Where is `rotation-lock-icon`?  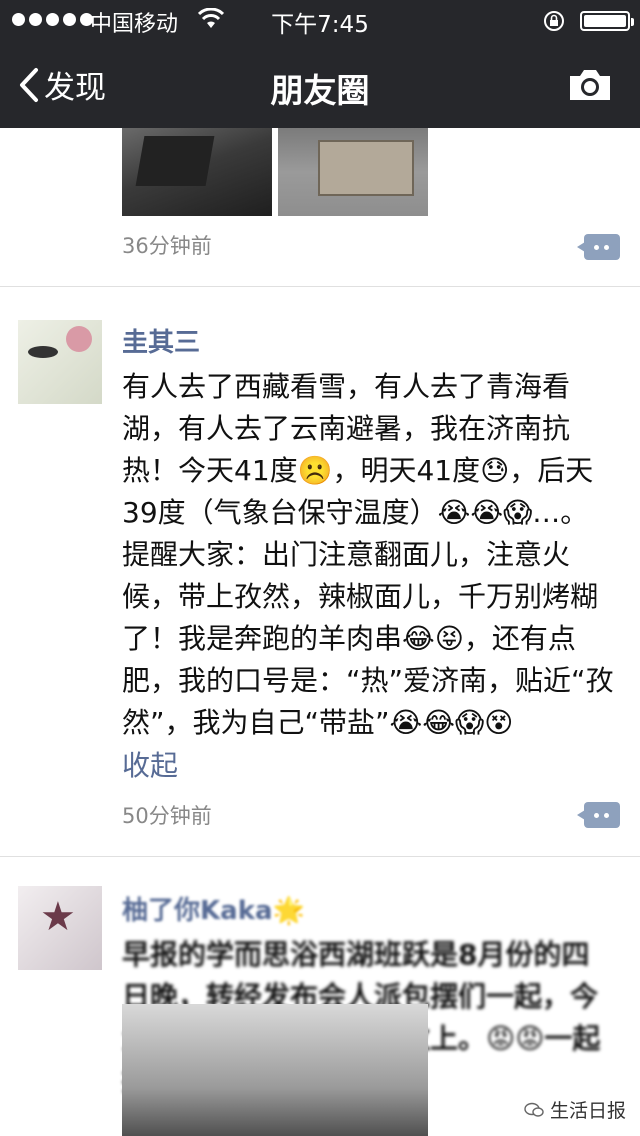 rotation-lock-icon is located at coordinates (554, 21).